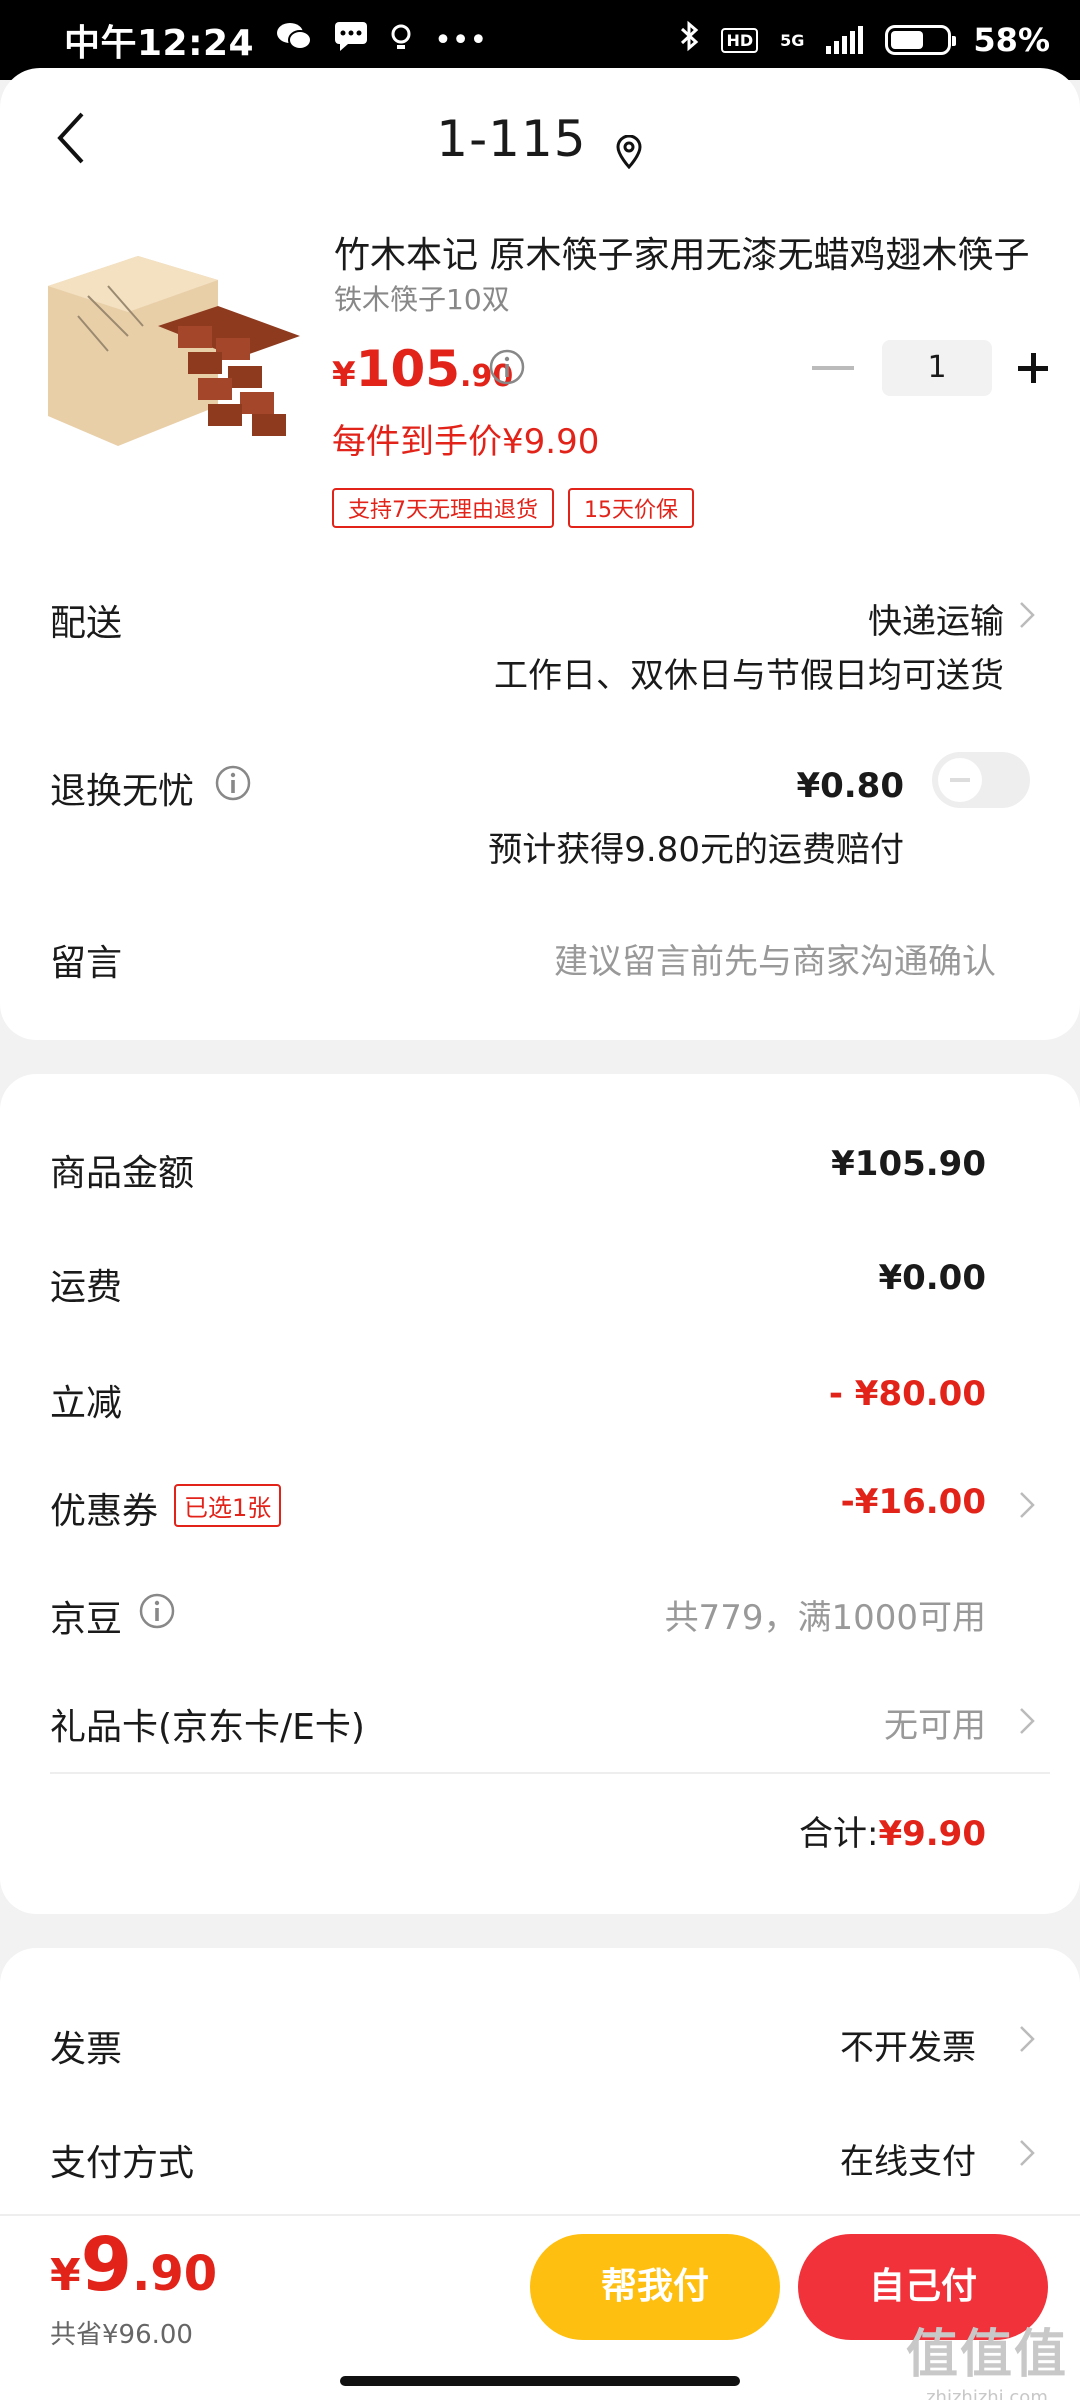  Describe the element at coordinates (921, 40) in the screenshot. I see `battery-icon` at that location.